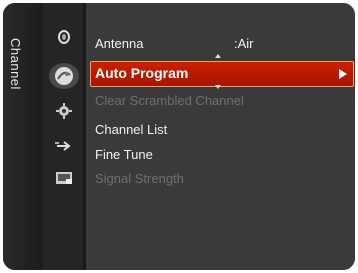 The height and width of the screenshot is (273, 358). I want to click on picture-icon, so click(64, 37).